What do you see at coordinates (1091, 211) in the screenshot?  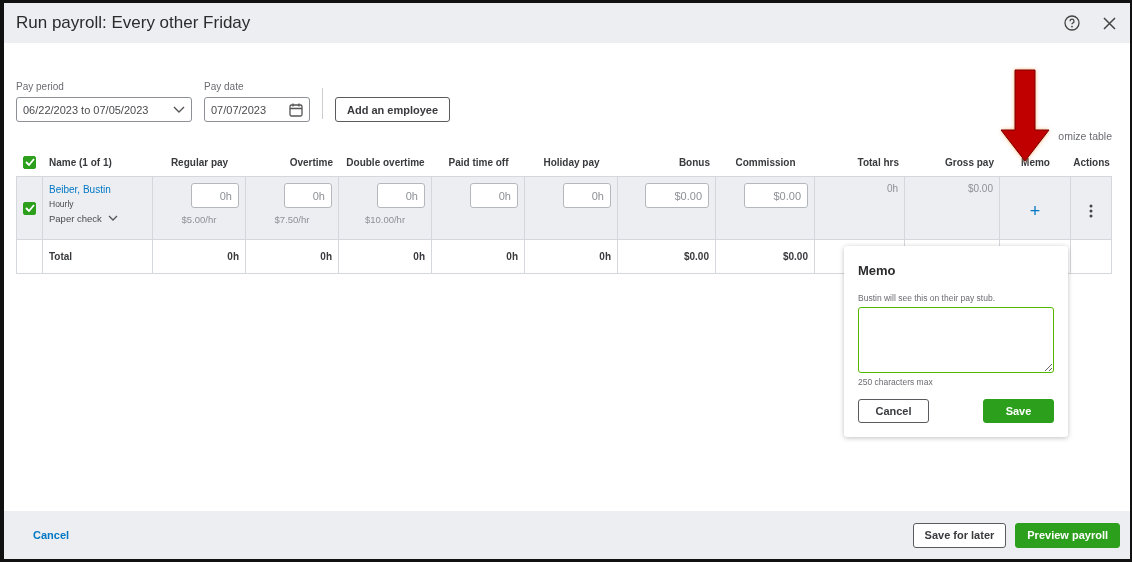 I see `more-options-icon` at bounding box center [1091, 211].